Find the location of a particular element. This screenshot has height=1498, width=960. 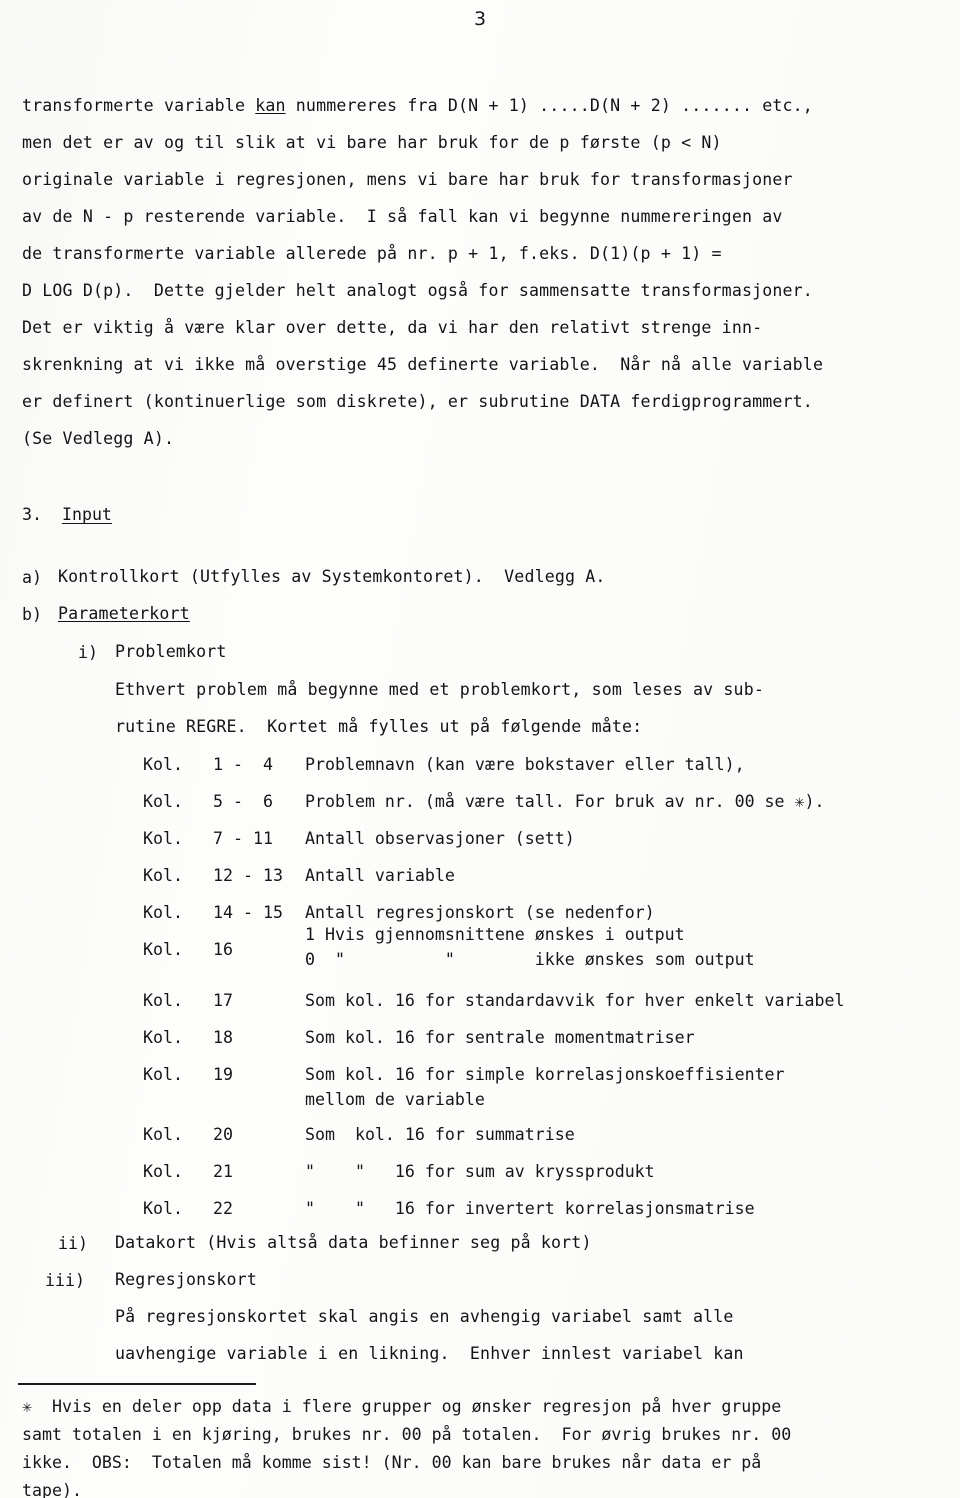

kol-description: Som kol. 16 for sentrale momentmatriser is located at coordinates (500, 1037).